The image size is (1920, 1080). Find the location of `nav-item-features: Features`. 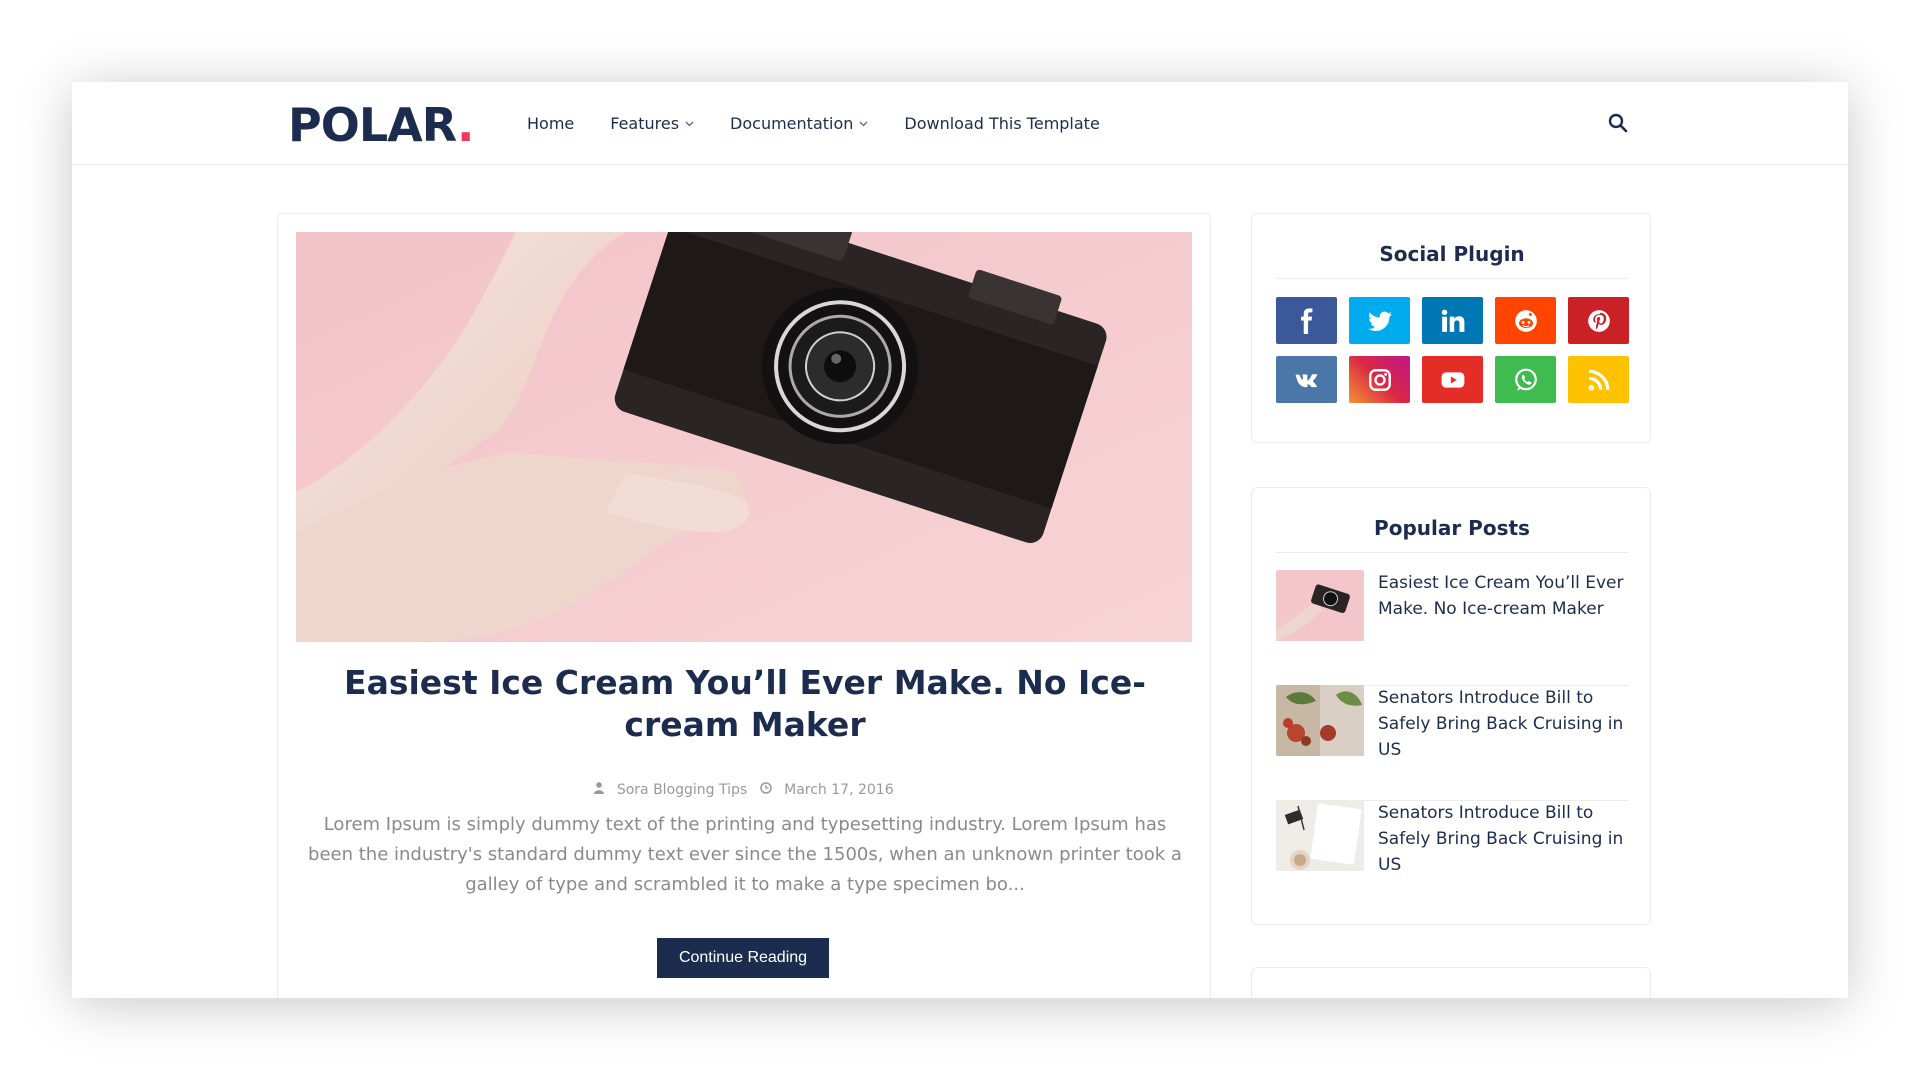

nav-item-features: Features is located at coordinates (652, 123).